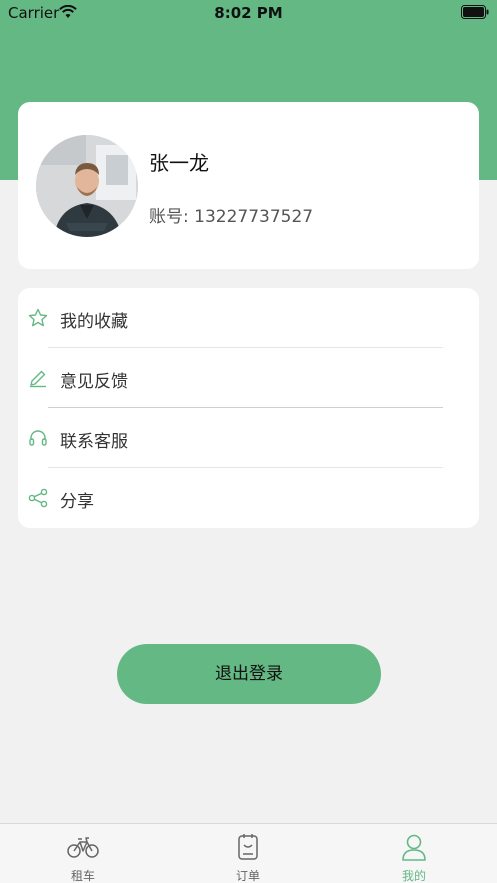 The width and height of the screenshot is (497, 883). I want to click on tab-bar: 租车 订单 我的, so click(248, 853).